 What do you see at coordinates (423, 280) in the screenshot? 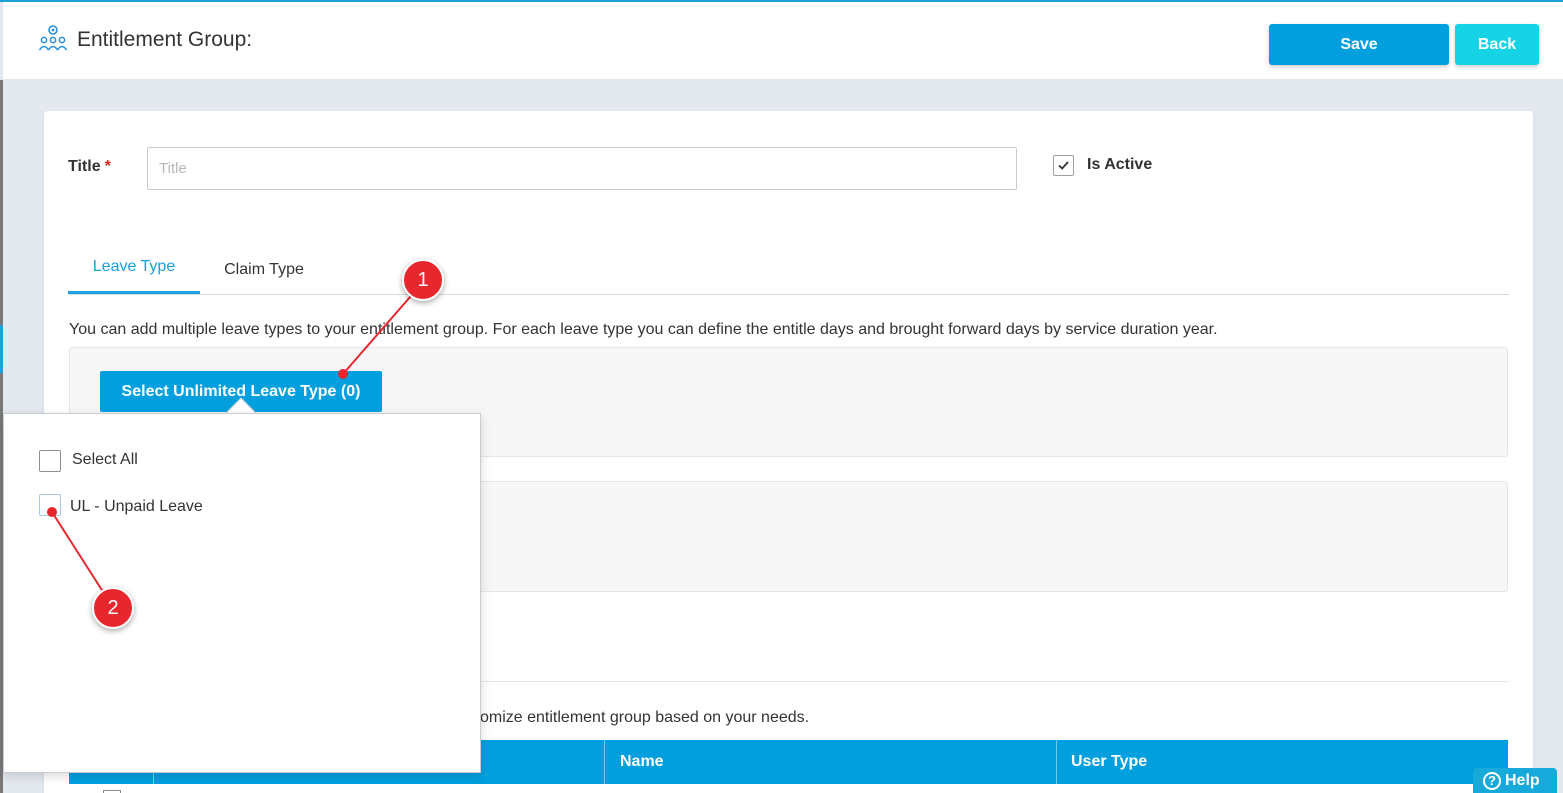
I see `callout-1: 1` at bounding box center [423, 280].